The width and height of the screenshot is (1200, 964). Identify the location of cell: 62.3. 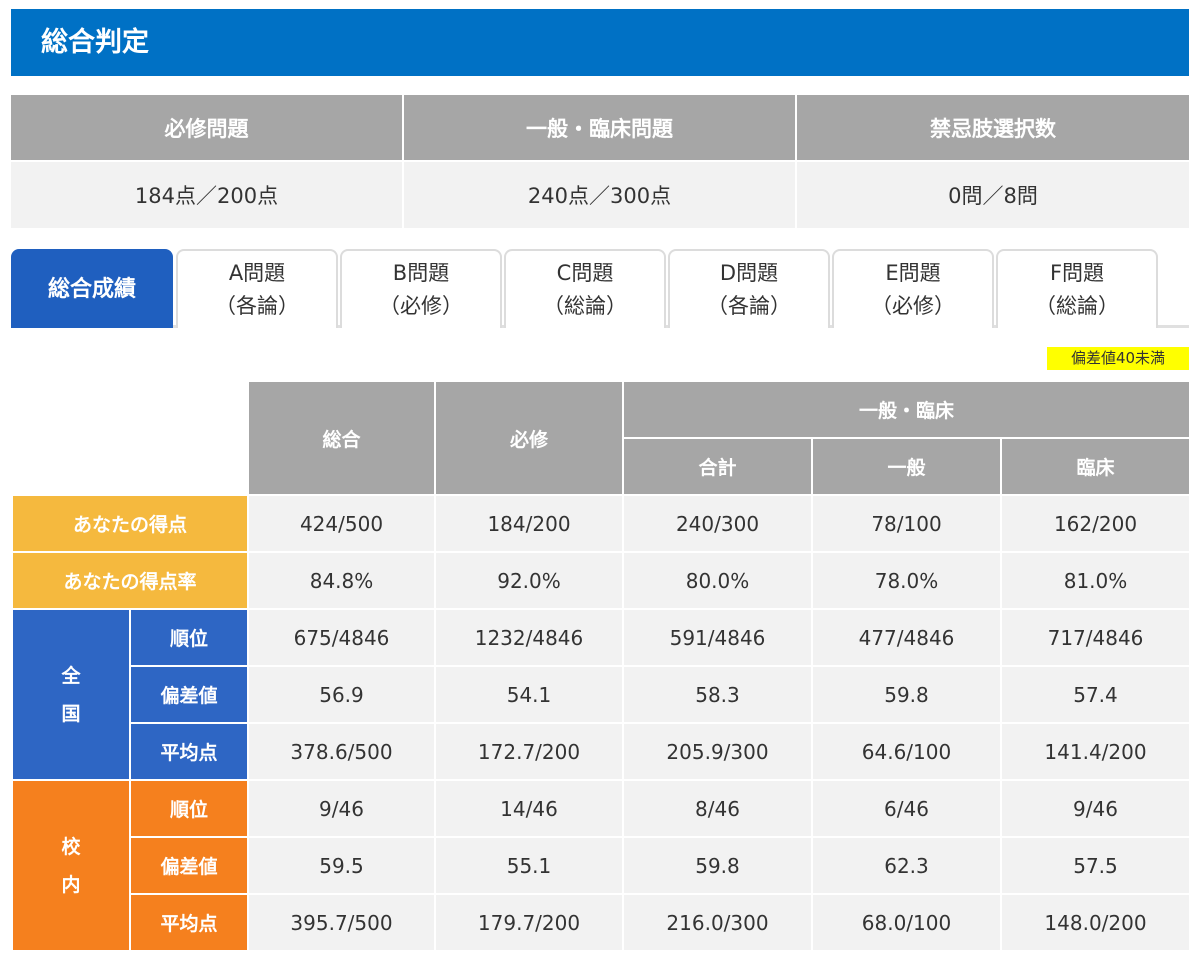
(906, 865).